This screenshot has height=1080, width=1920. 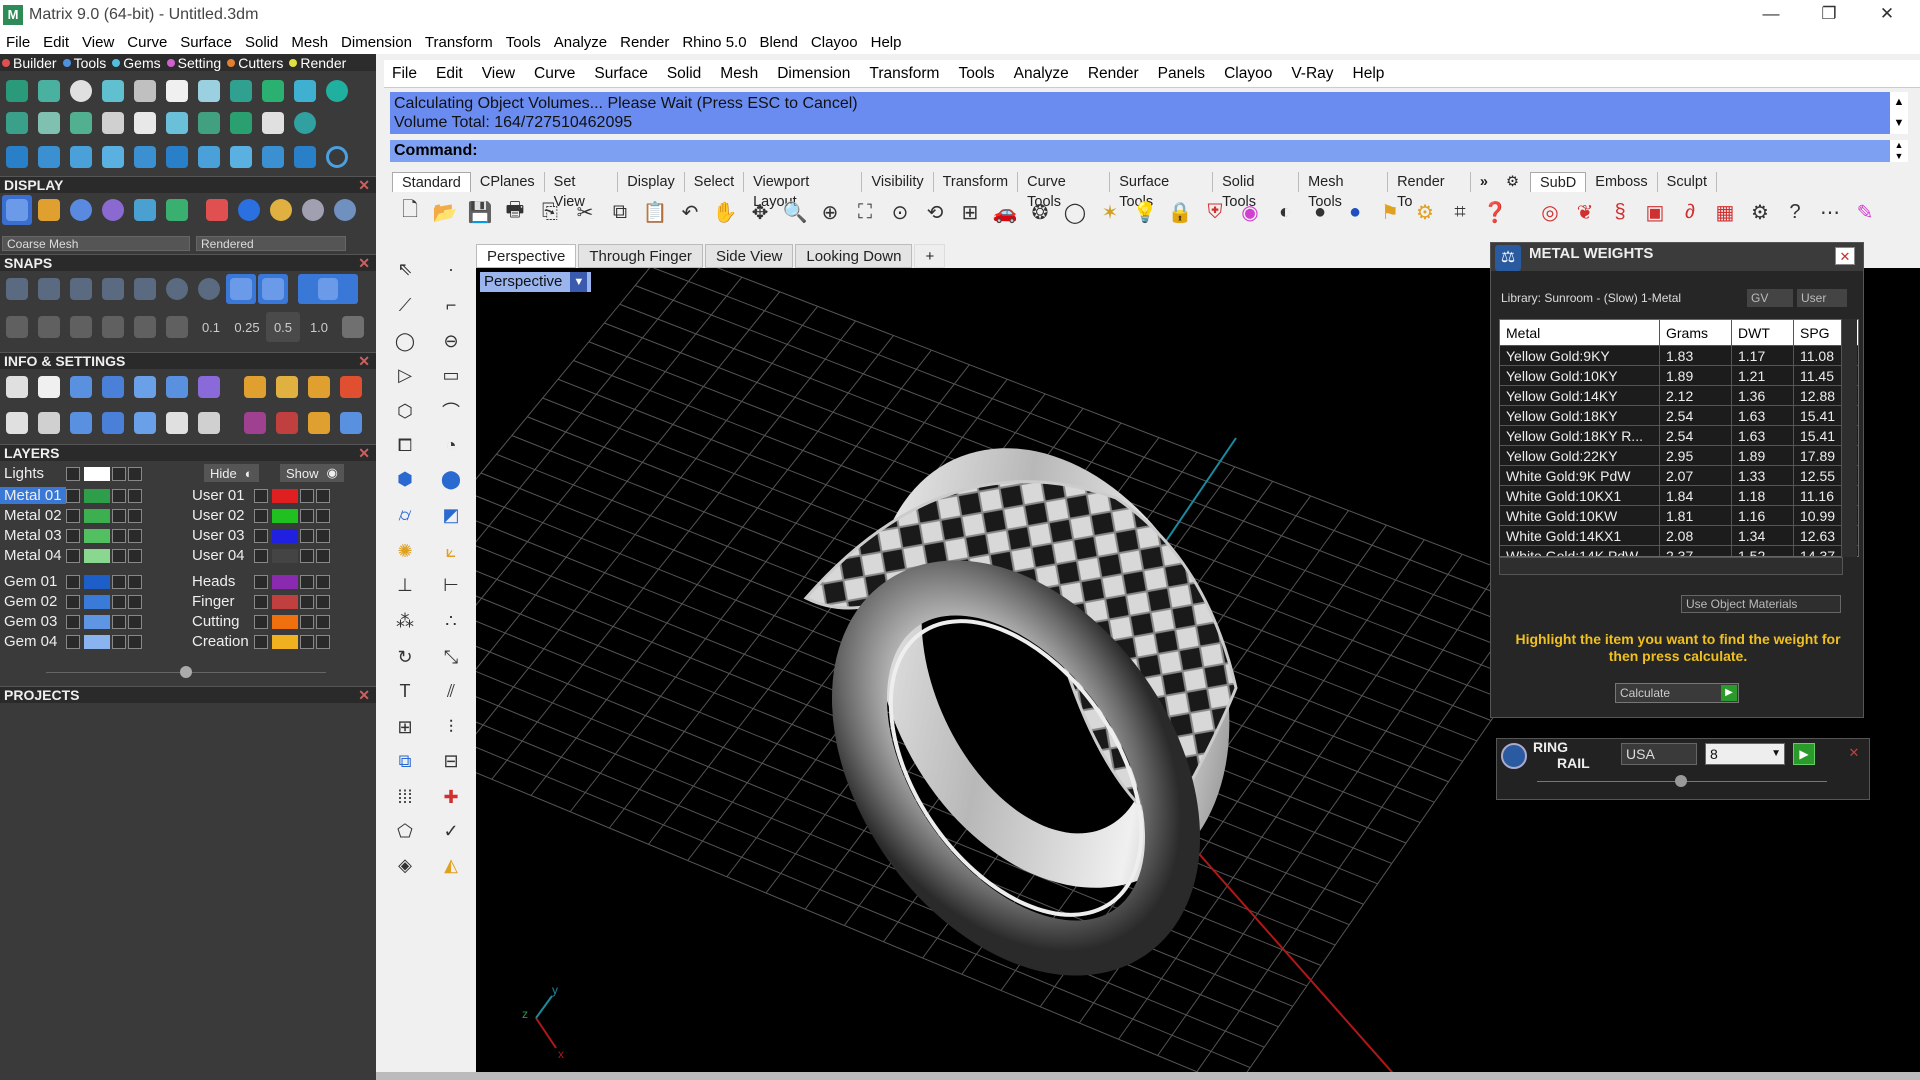 I want to click on projects-section-header: PROJECTS ✕, so click(x=188, y=694).